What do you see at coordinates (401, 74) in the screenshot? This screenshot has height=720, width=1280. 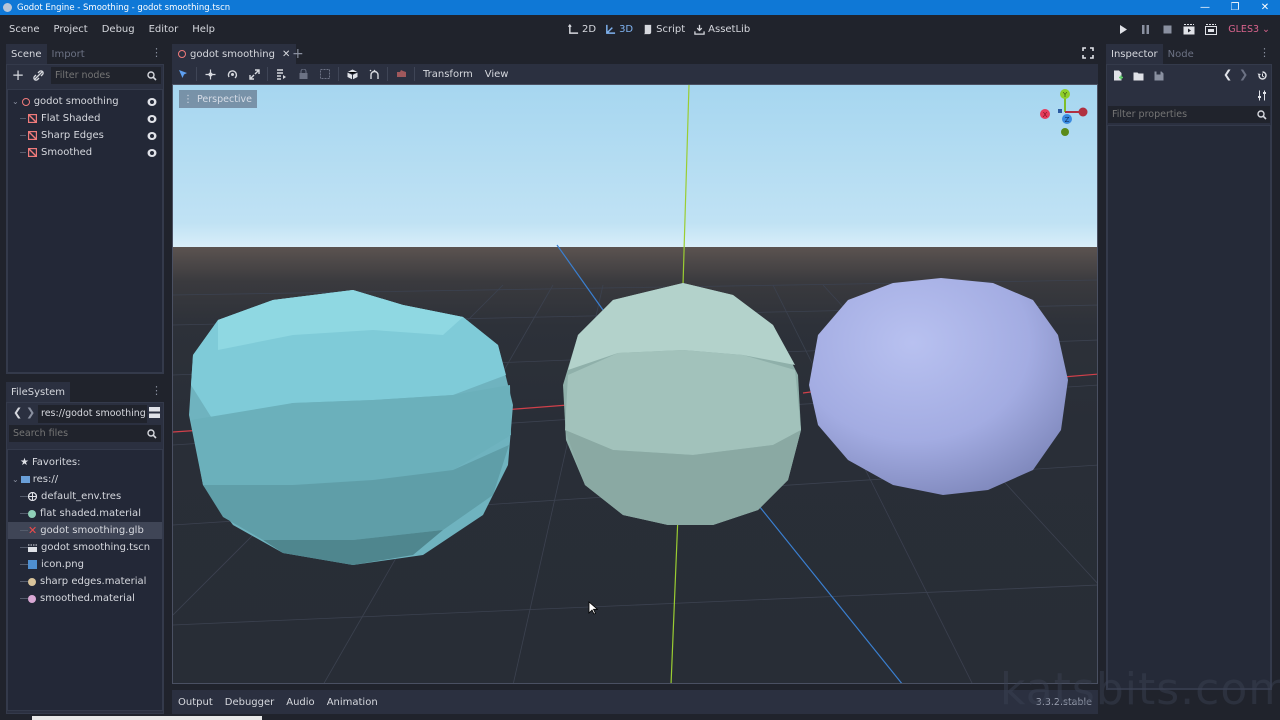 I see `camera-override-icon` at bounding box center [401, 74].